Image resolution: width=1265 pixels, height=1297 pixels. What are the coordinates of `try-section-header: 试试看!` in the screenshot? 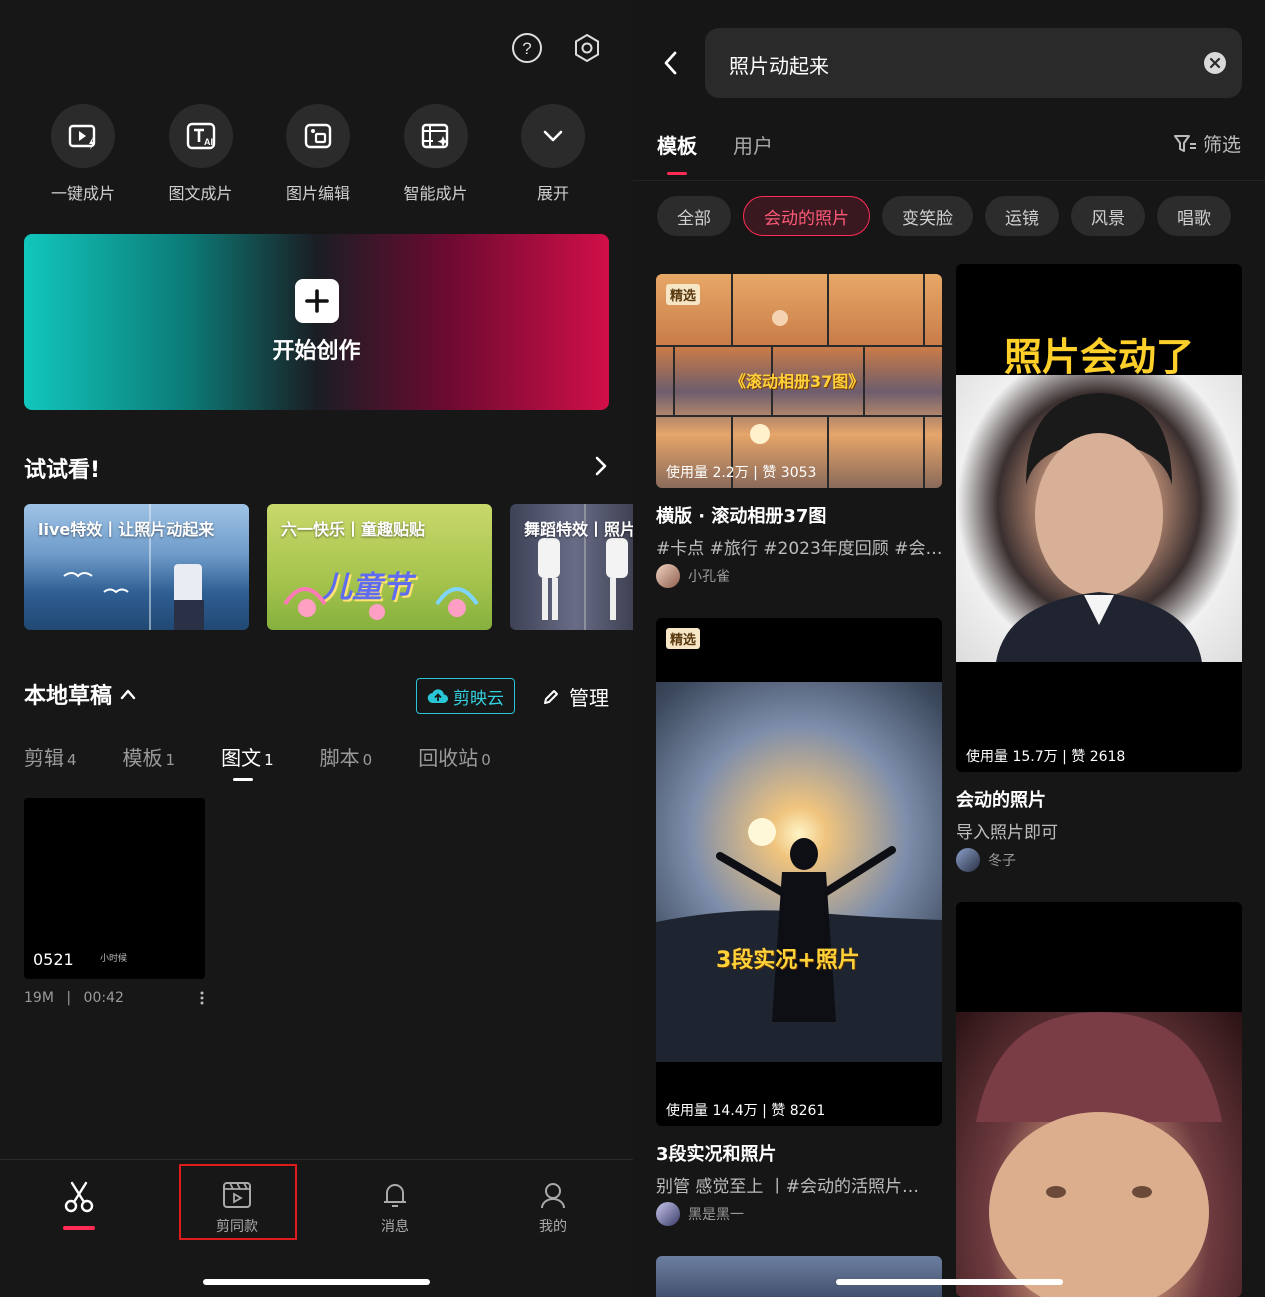 It's located at (316, 468).